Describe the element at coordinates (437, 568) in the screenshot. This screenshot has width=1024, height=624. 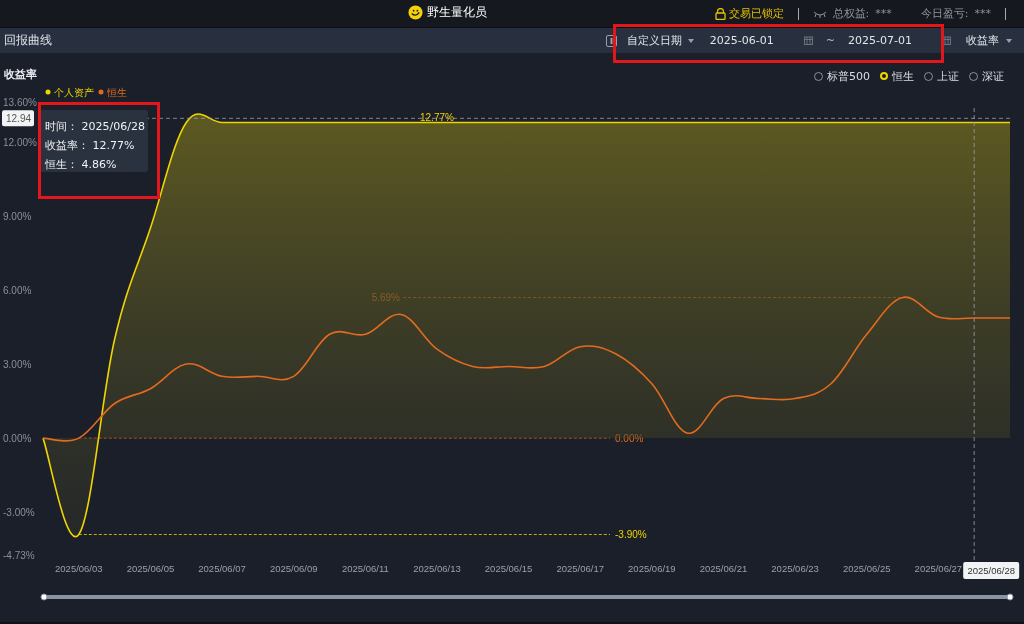
I see `x-axis-label: 2025/06/13` at that location.